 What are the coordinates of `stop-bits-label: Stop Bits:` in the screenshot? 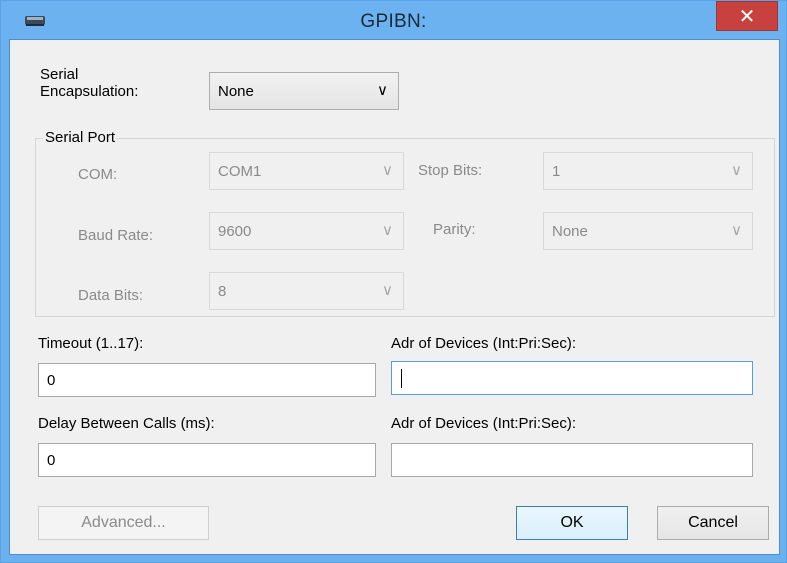 It's located at (450, 170).